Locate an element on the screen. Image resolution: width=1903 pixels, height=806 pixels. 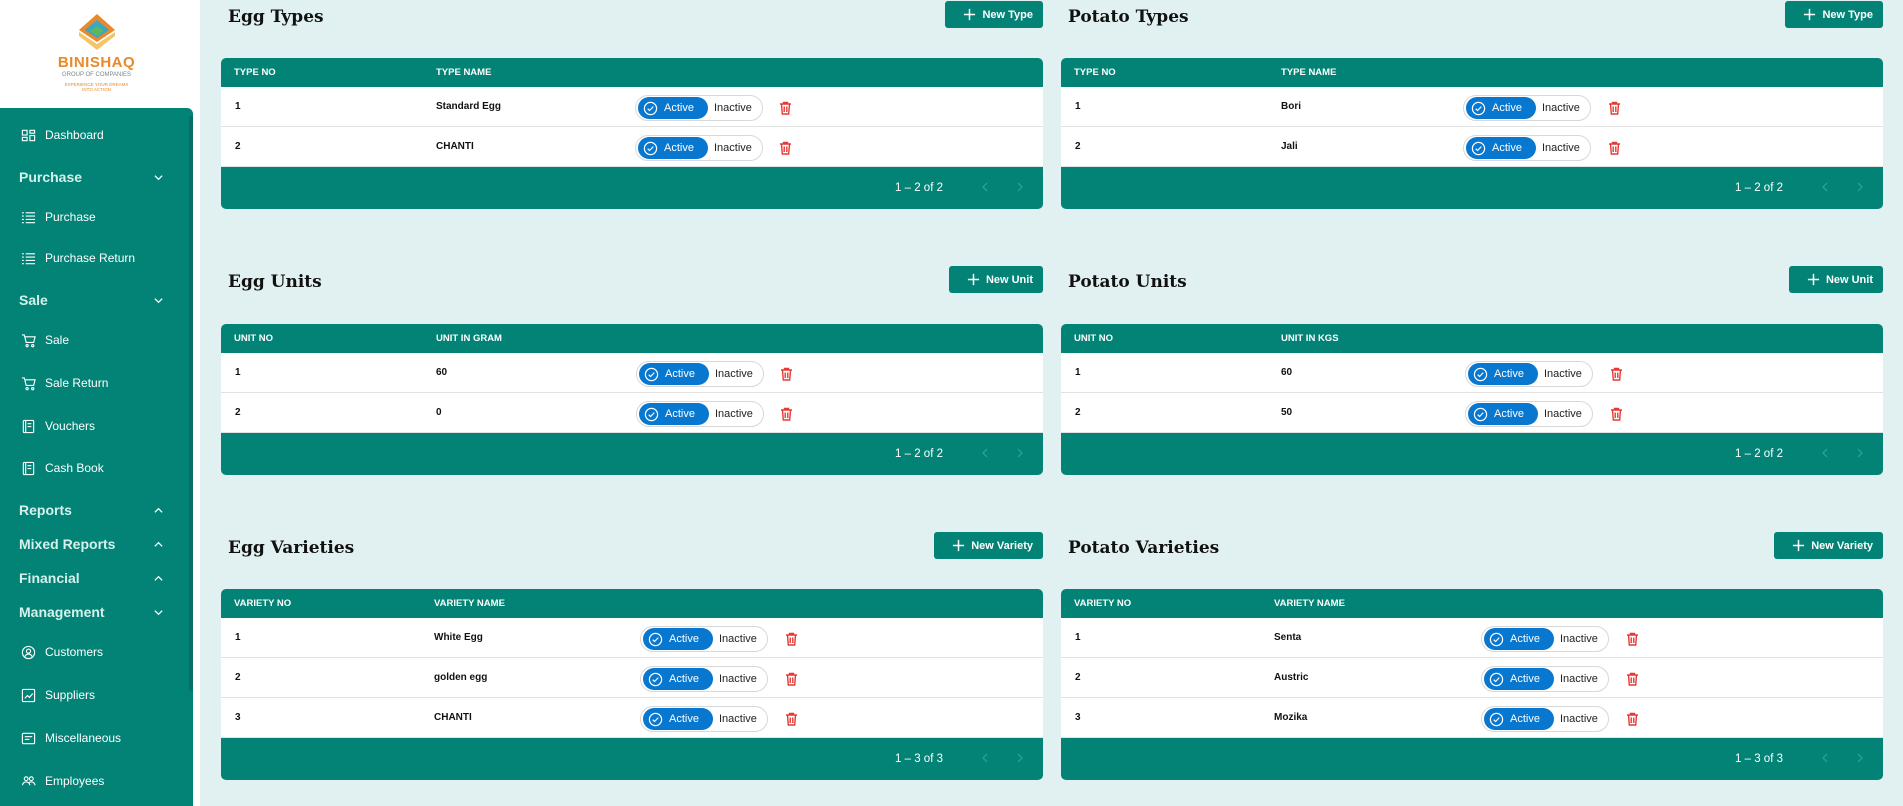
sidebar-item-cash-book: Cash Book is located at coordinates (95, 468).